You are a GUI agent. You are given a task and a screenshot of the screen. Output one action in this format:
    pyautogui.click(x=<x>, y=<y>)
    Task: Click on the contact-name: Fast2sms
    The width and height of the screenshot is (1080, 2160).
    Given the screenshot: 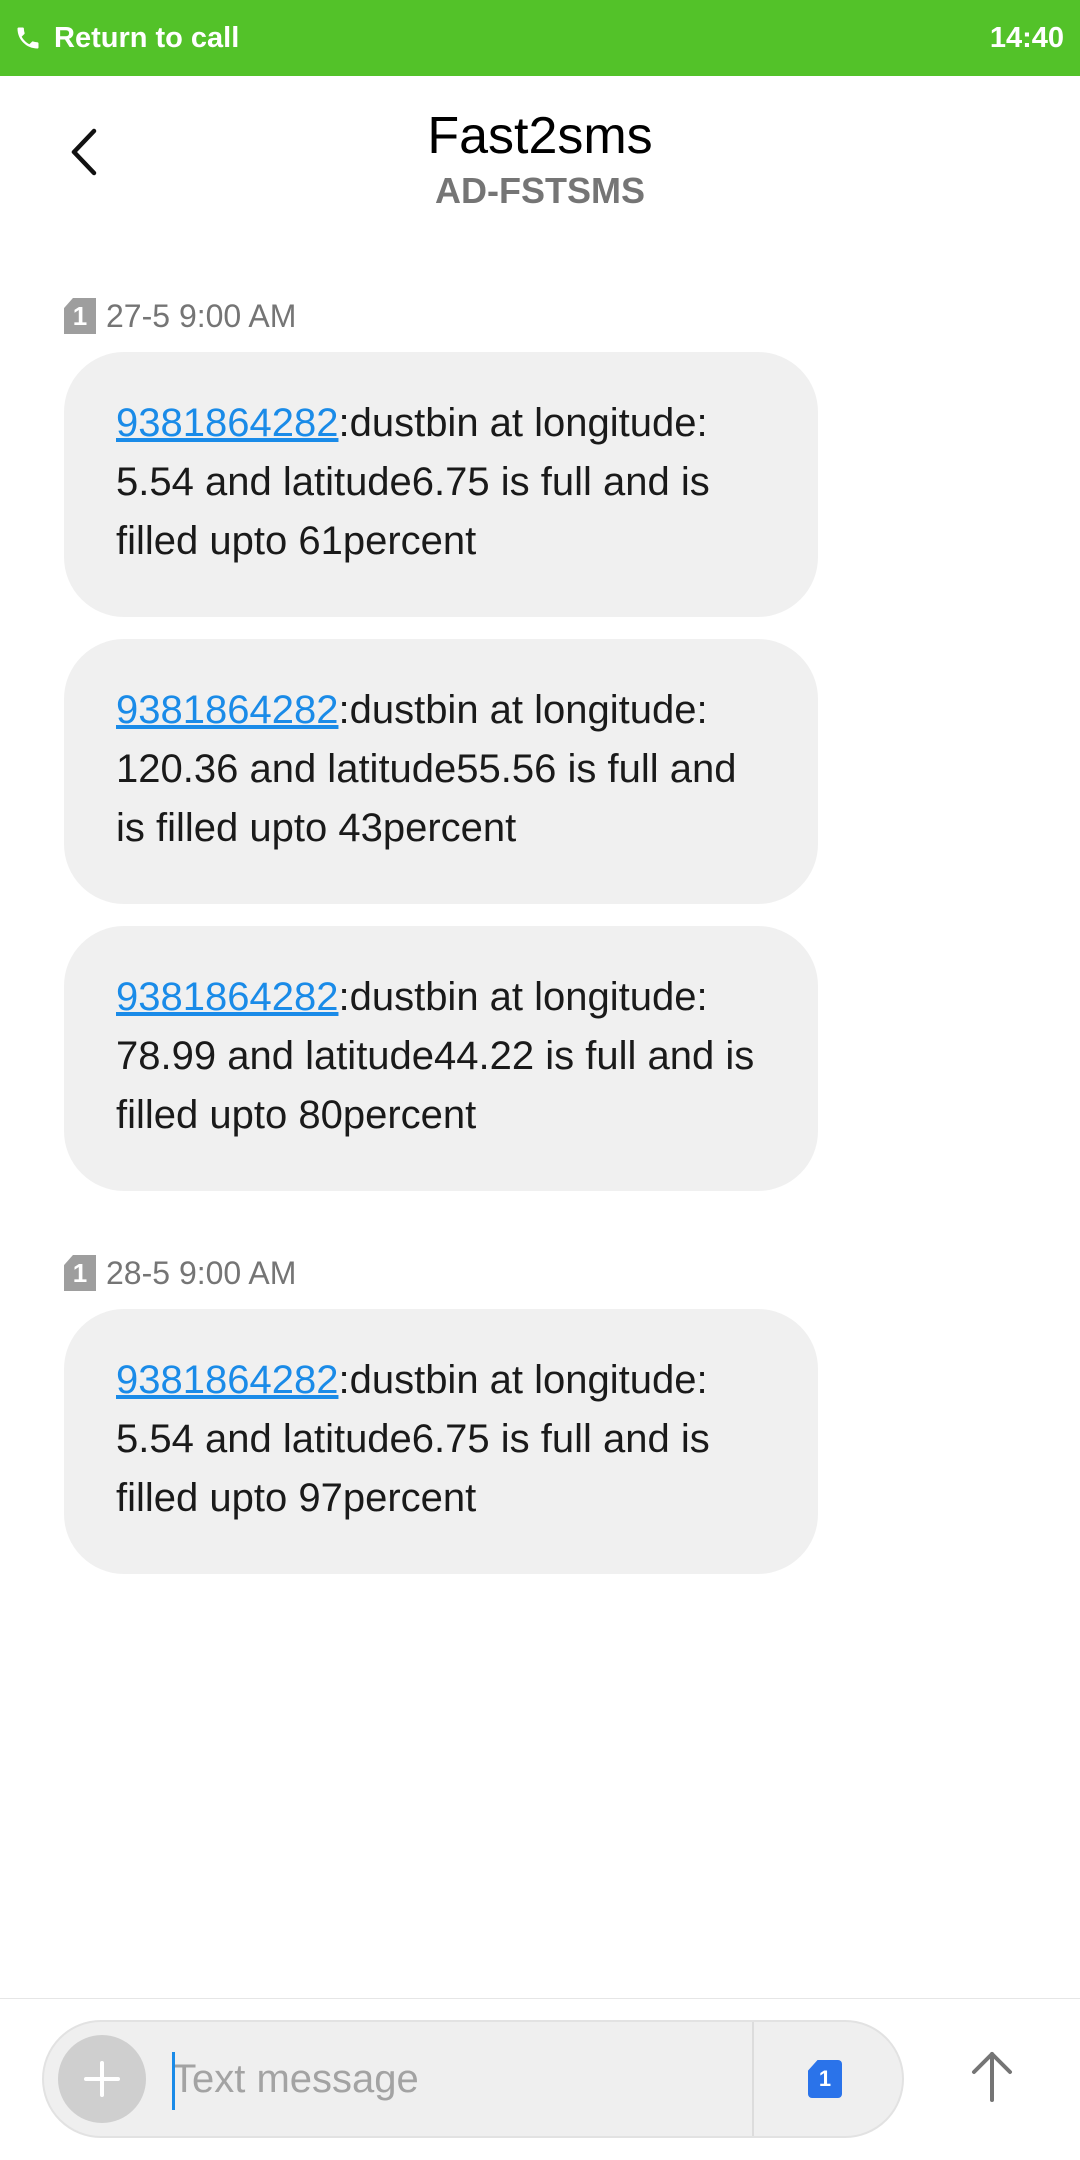 What is the action you would take?
    pyautogui.click(x=540, y=136)
    